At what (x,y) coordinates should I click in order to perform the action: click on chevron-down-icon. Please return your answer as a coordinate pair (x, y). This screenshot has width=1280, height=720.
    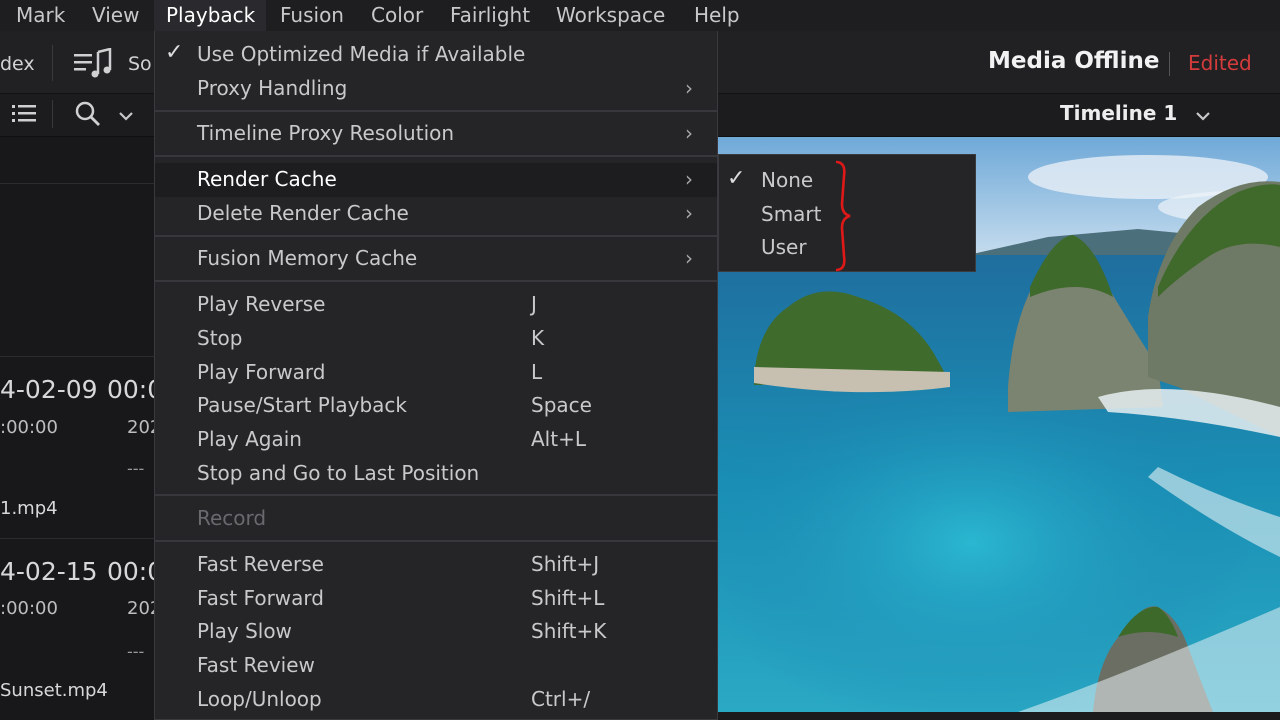
    Looking at the image, I should click on (126, 117).